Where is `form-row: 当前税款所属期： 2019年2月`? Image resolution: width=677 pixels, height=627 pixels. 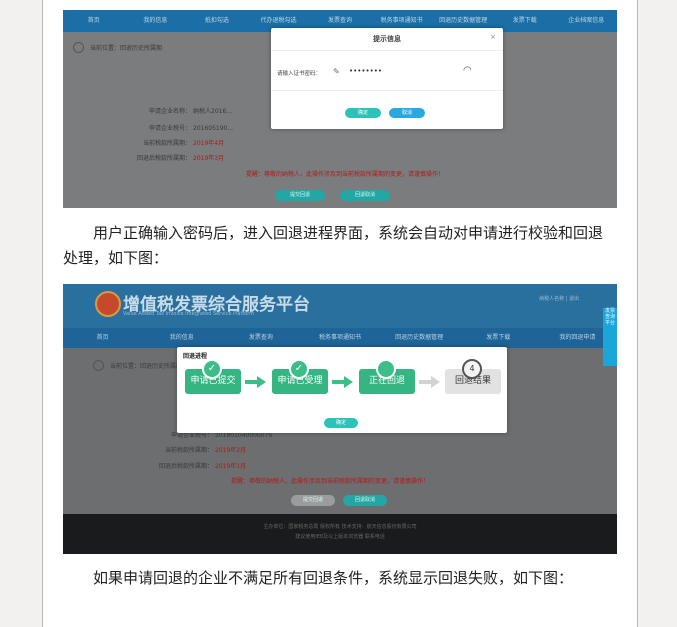
form-row: 当前税款所属期： 2019年2月 is located at coordinates (183, 449).